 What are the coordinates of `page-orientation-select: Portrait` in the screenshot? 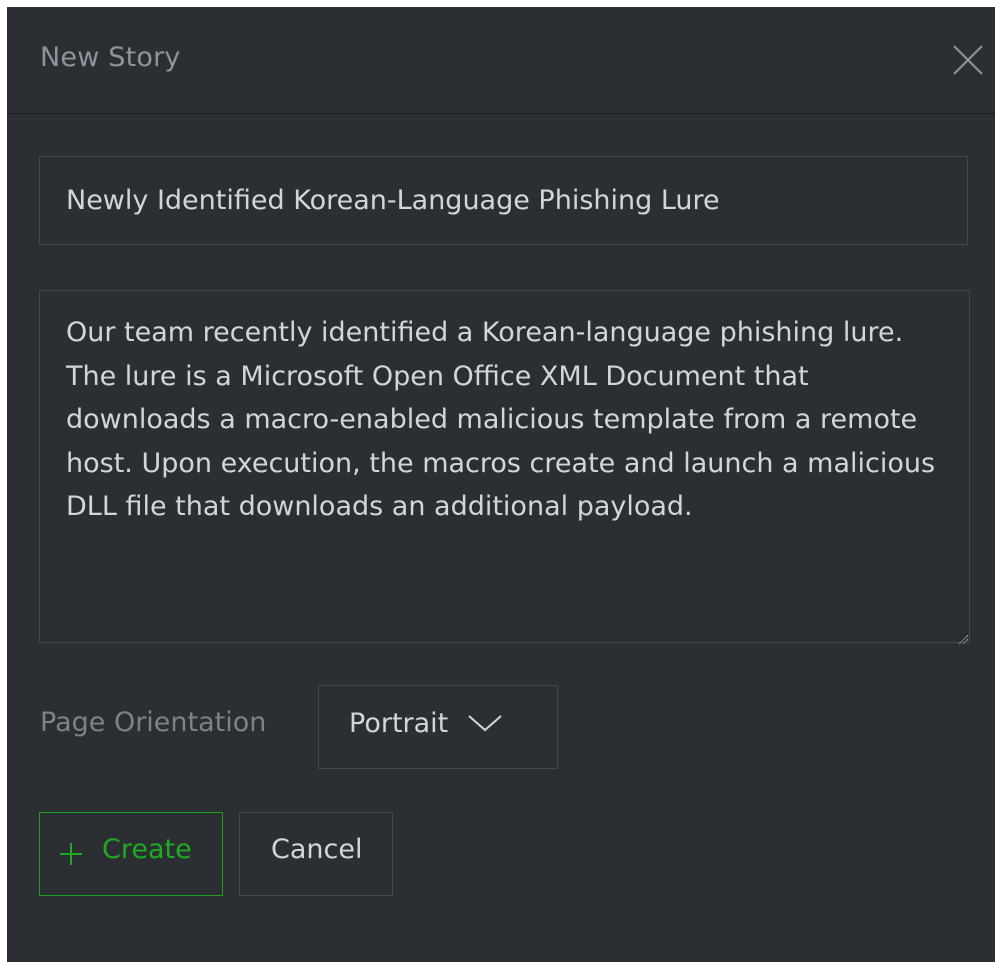 It's located at (438, 727).